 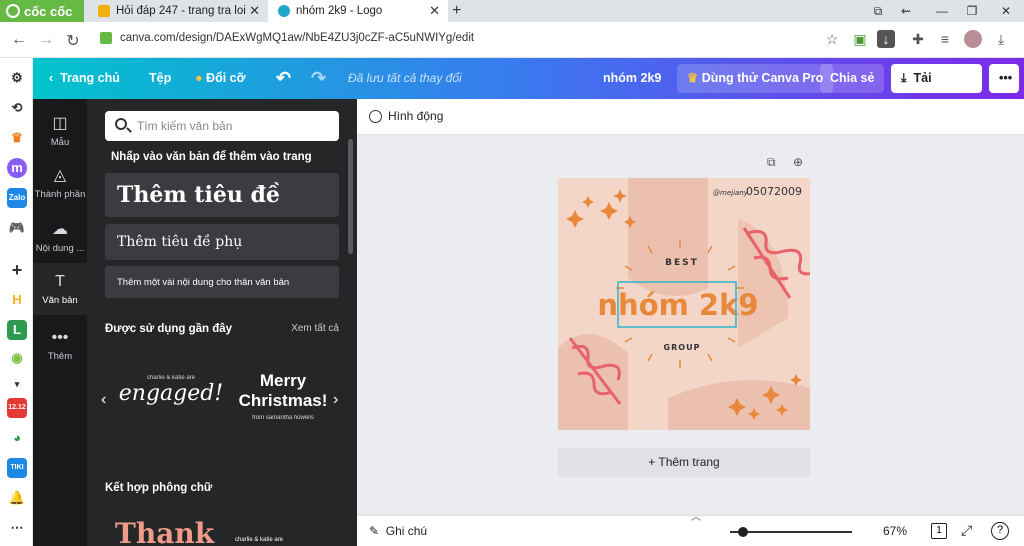 What do you see at coordinates (17, 358) in the screenshot?
I see `coccoc-app-icon: ◉` at bounding box center [17, 358].